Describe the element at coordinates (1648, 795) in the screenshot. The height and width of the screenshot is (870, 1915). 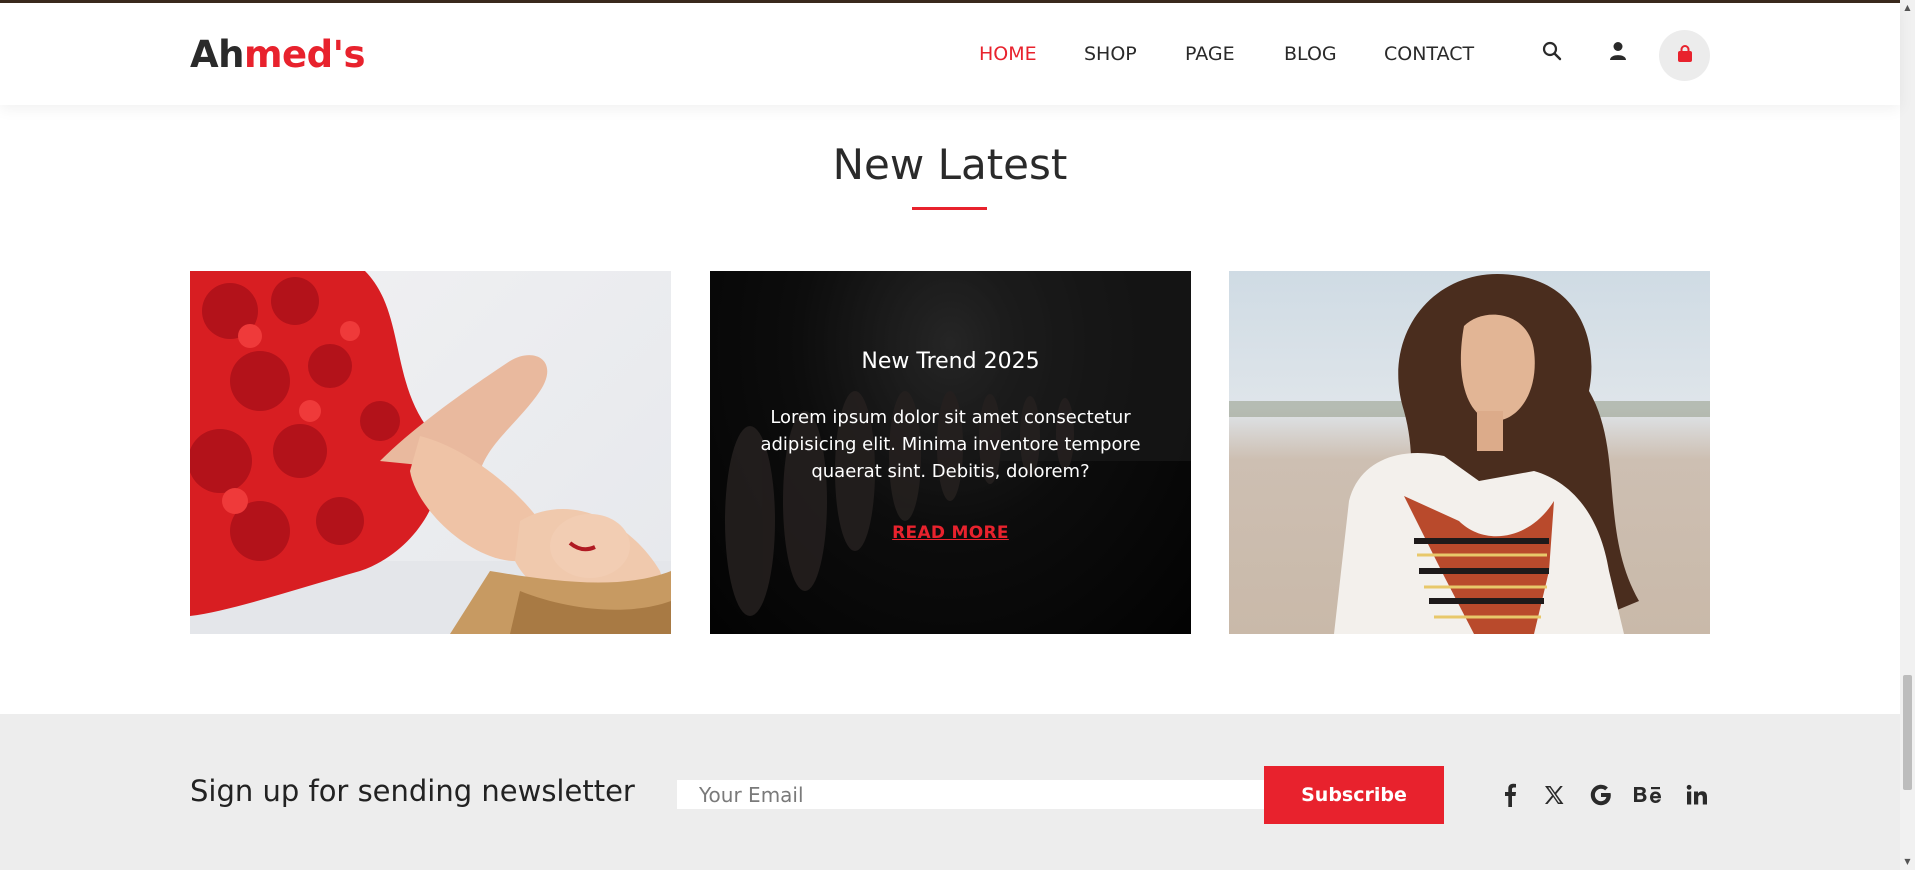
I see `behance-icon` at that location.